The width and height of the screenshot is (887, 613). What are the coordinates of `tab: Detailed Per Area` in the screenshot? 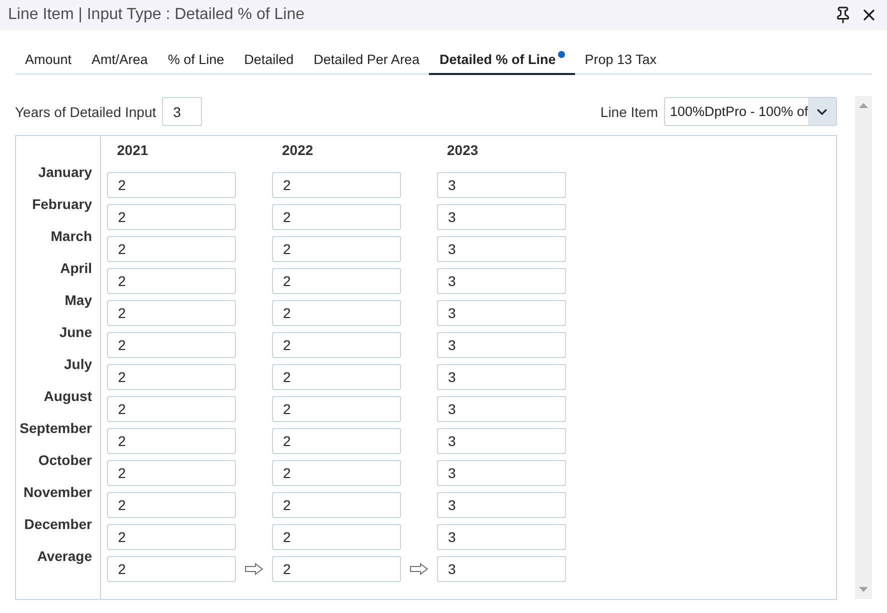 It's located at (367, 60).